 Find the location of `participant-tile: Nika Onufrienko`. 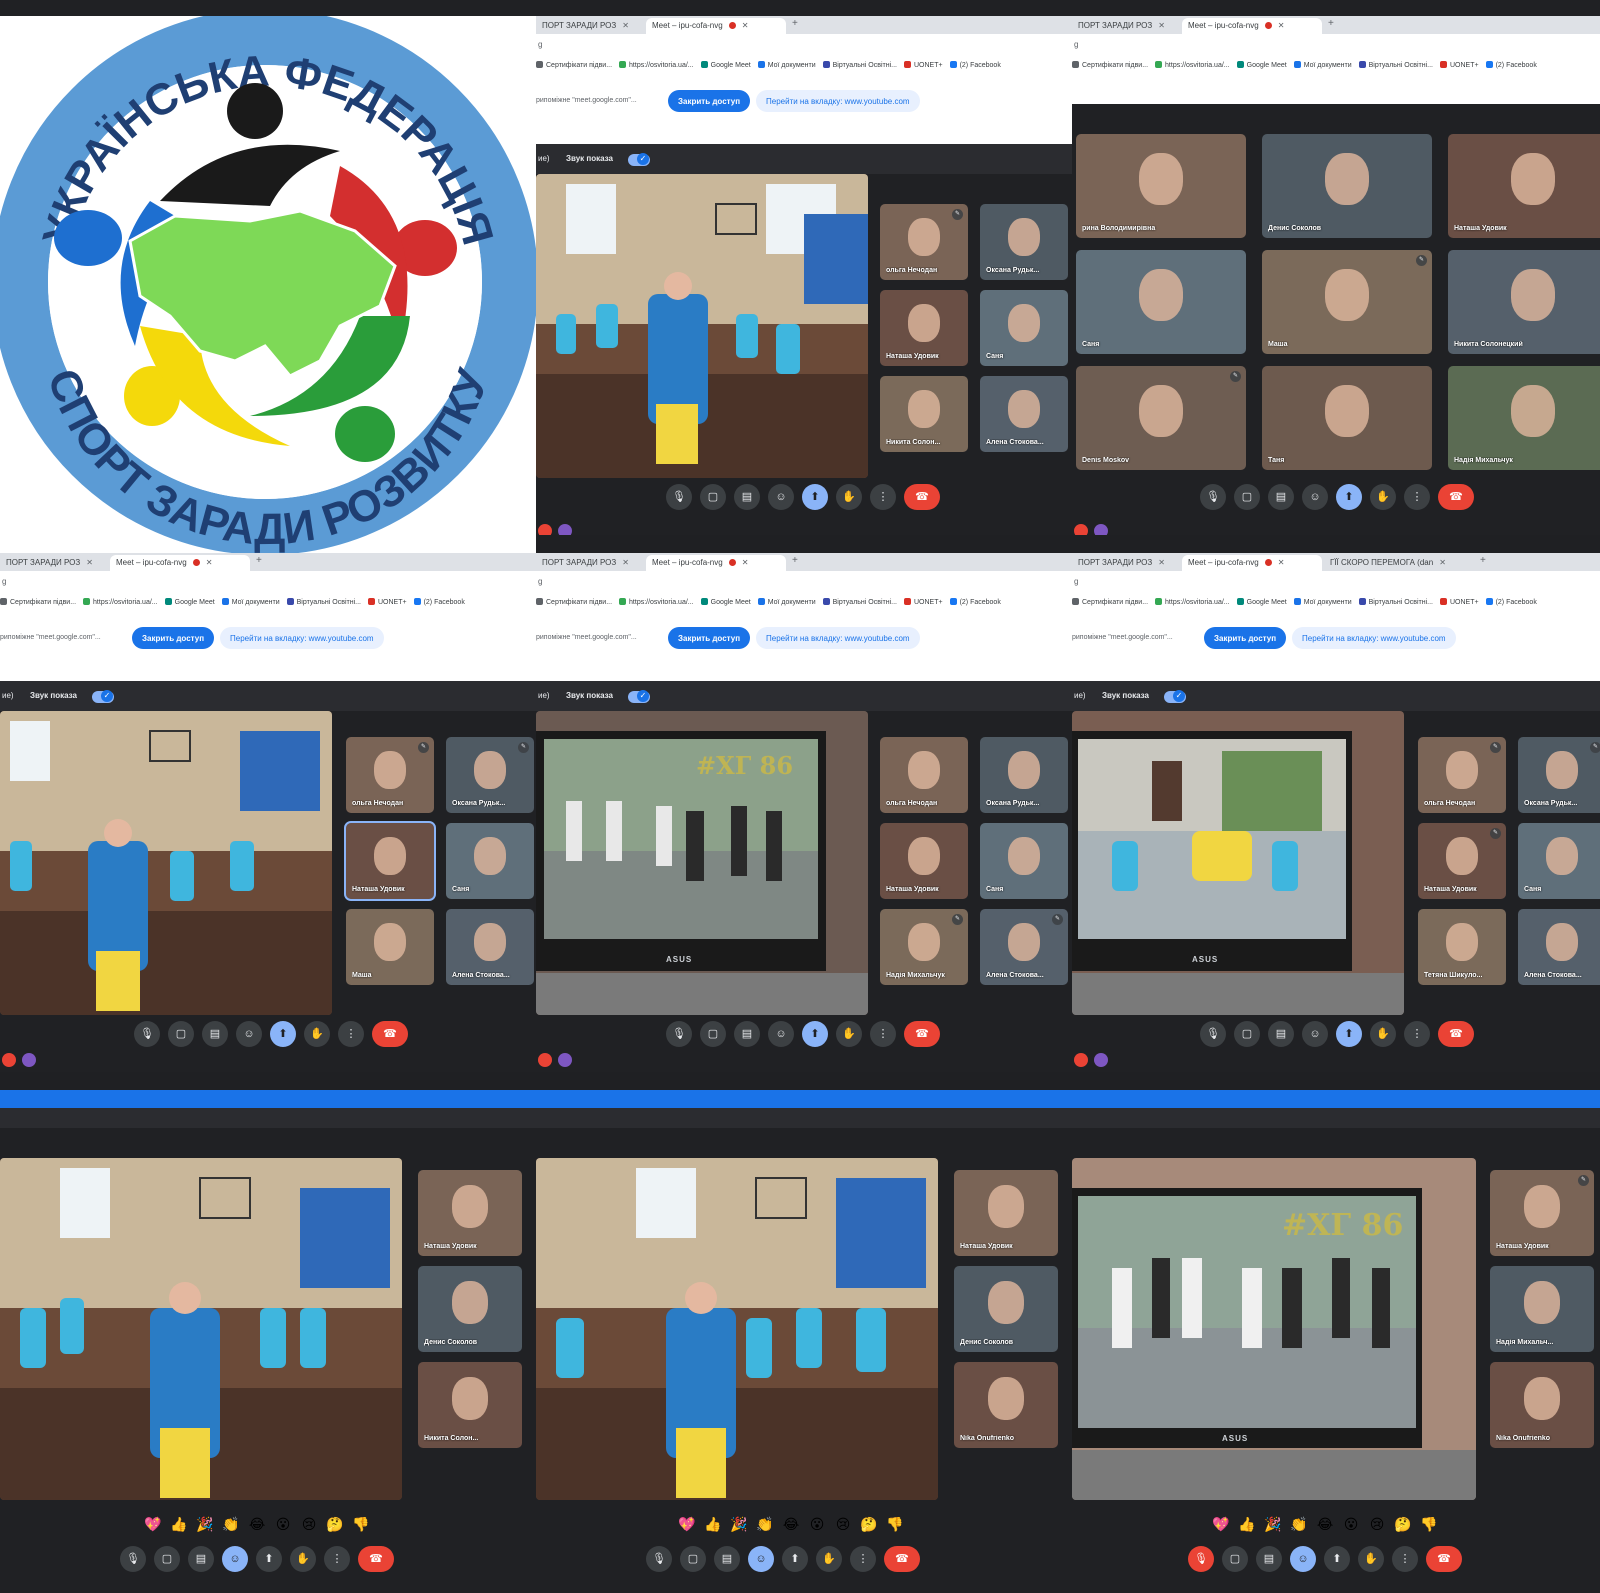

participant-tile: Nika Onufrienko is located at coordinates (1542, 1405).